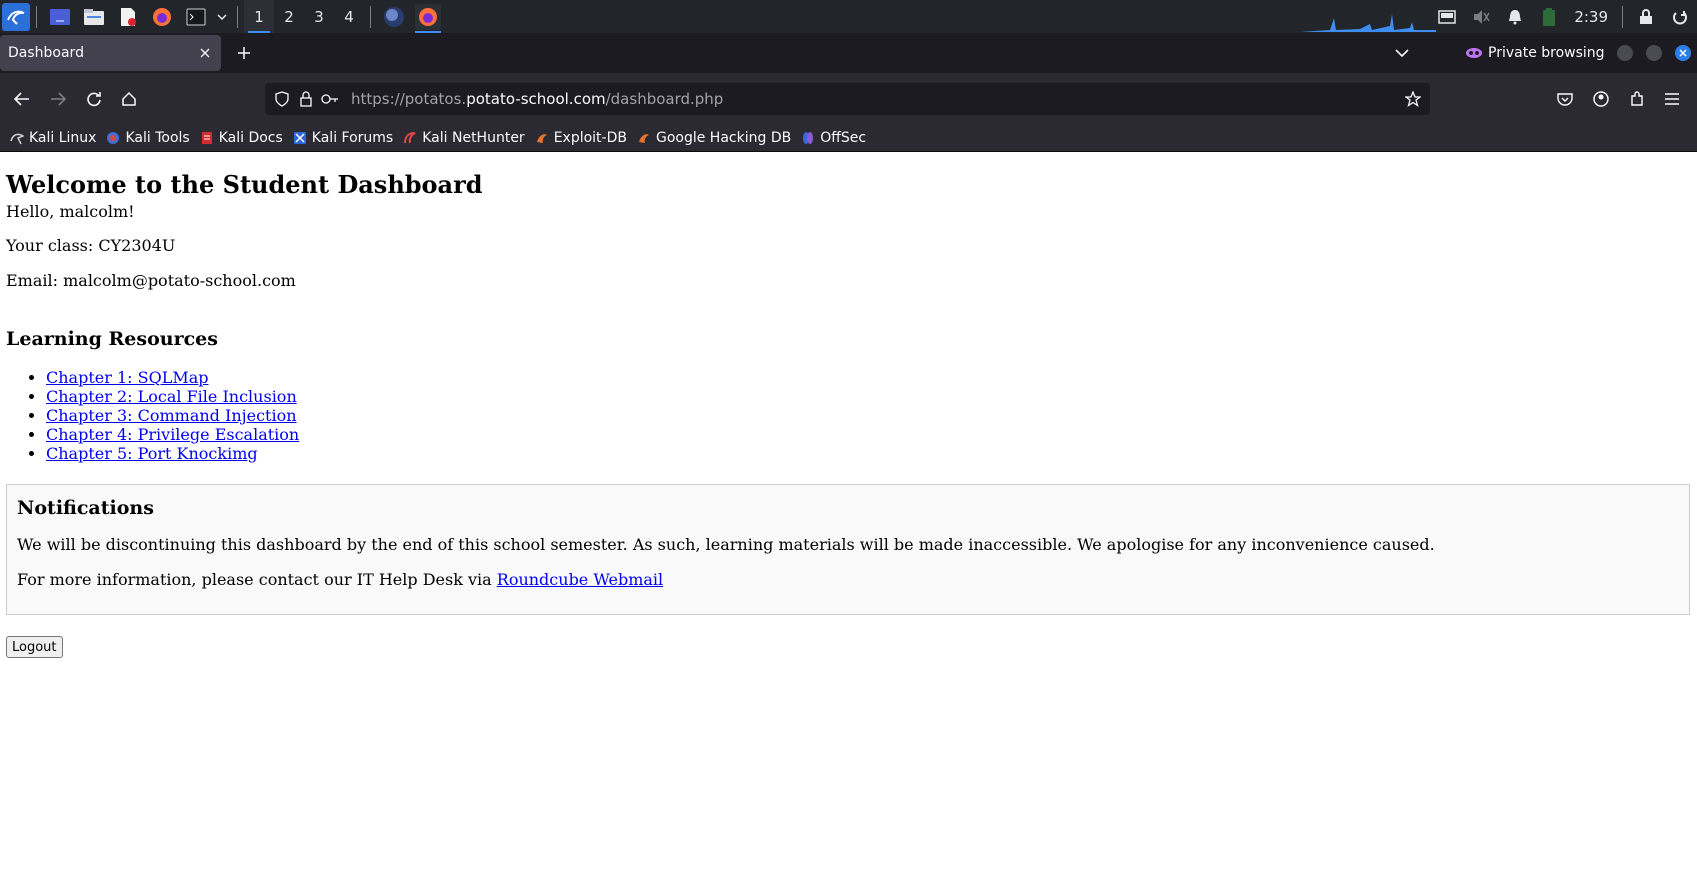 The height and width of the screenshot is (871, 1697). I want to click on workspace-2: 2, so click(289, 16).